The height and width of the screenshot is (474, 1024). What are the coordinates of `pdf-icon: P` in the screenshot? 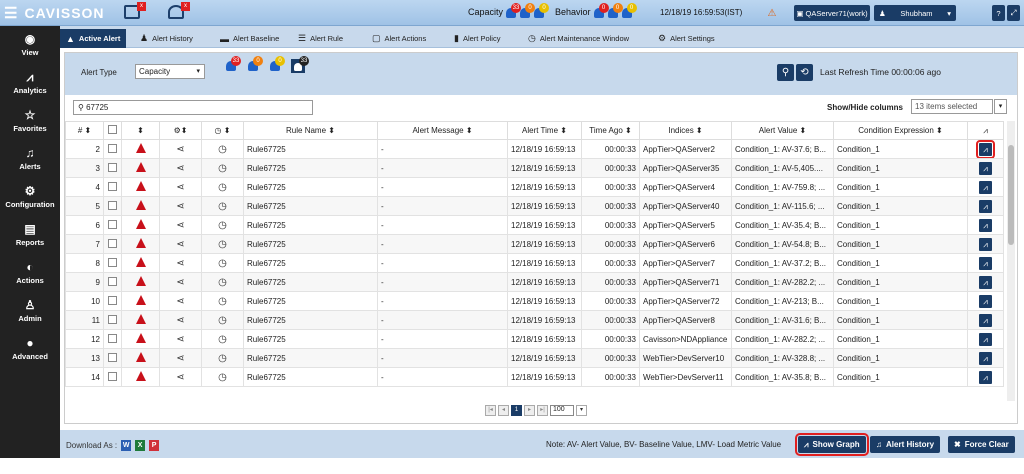 It's located at (154, 445).